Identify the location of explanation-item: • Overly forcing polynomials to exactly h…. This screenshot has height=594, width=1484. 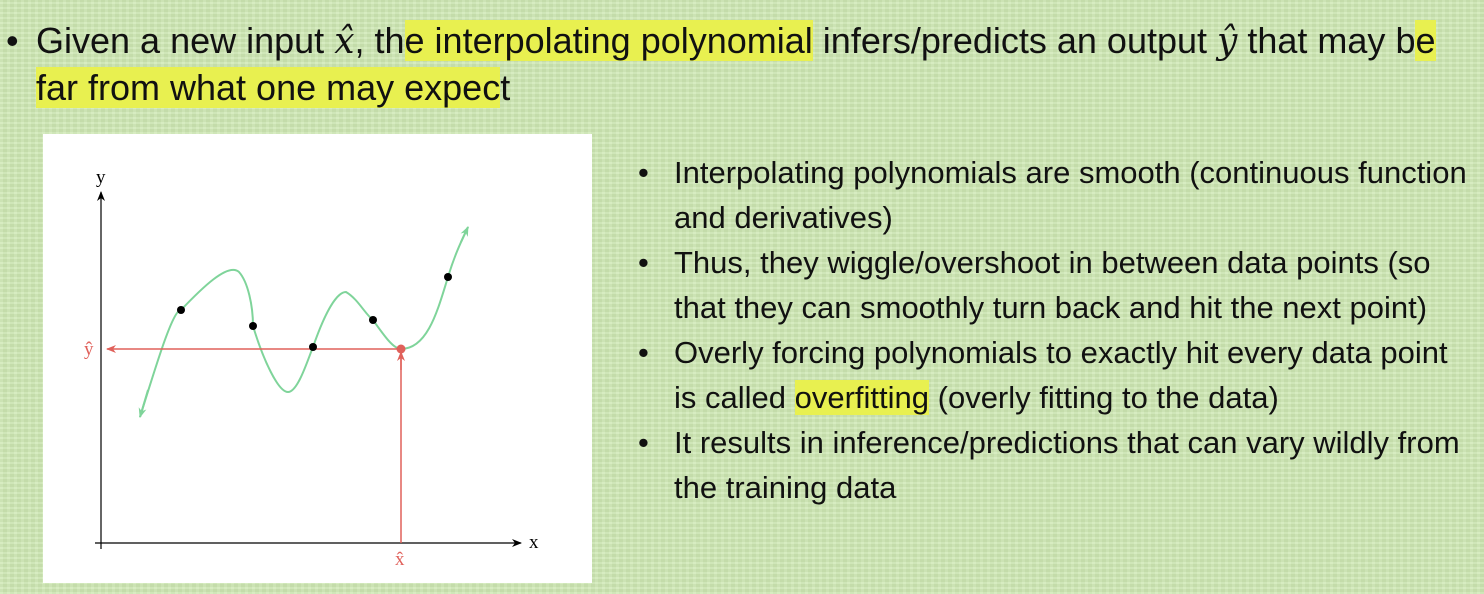
(1053, 375).